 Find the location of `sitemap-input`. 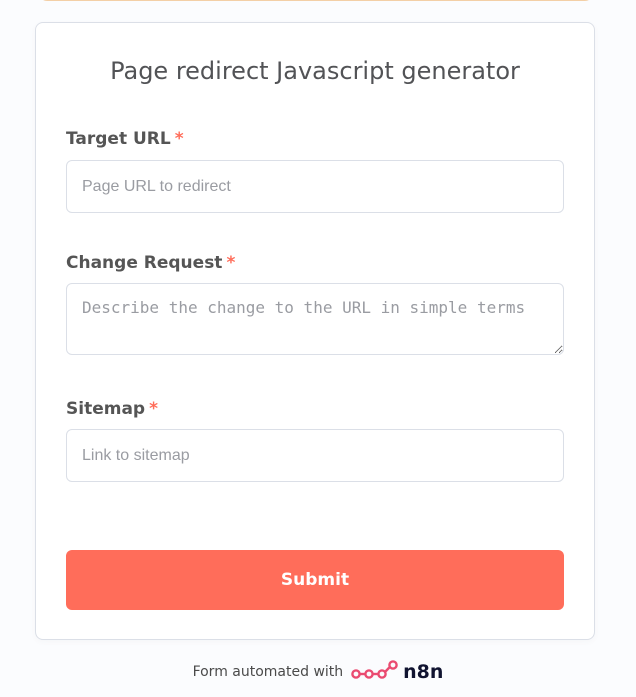

sitemap-input is located at coordinates (315, 455).